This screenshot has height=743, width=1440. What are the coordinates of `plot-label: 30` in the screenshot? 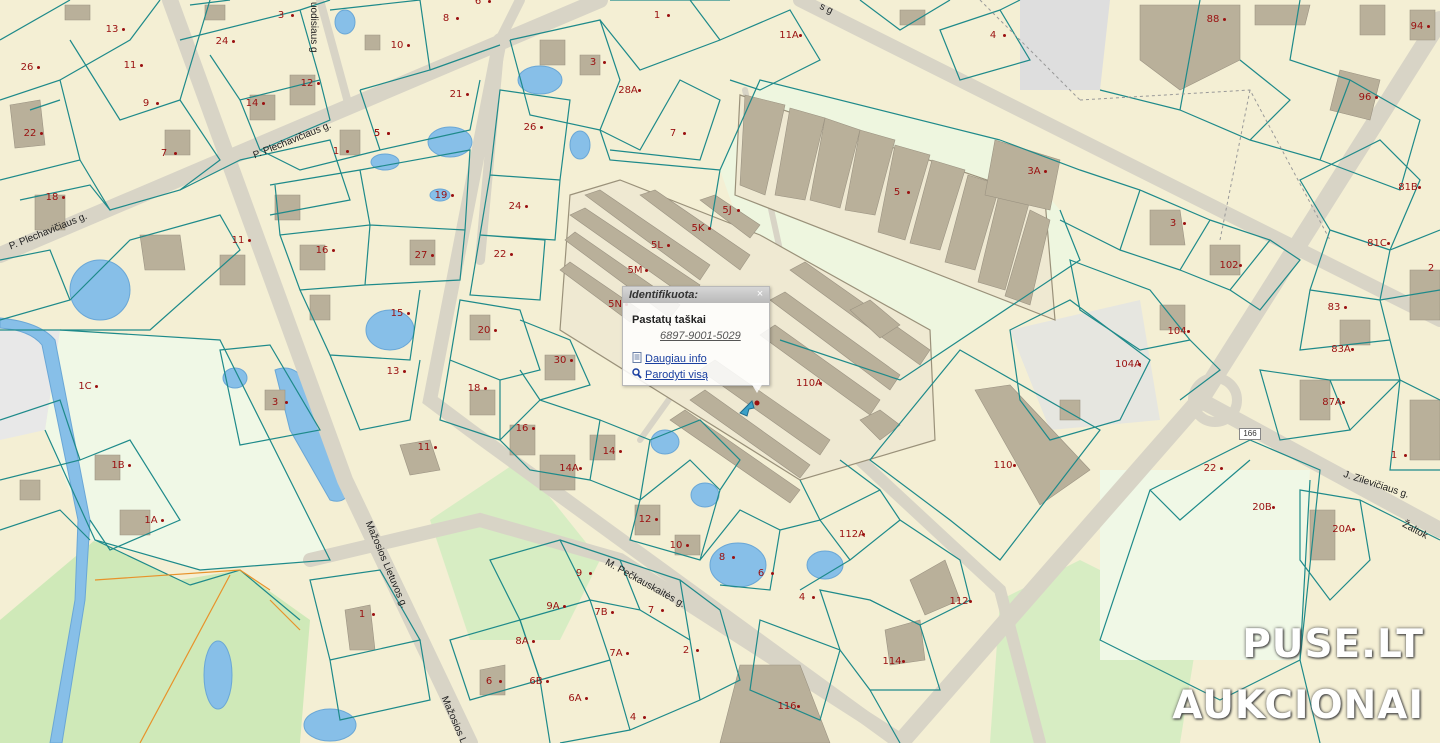 It's located at (560, 360).